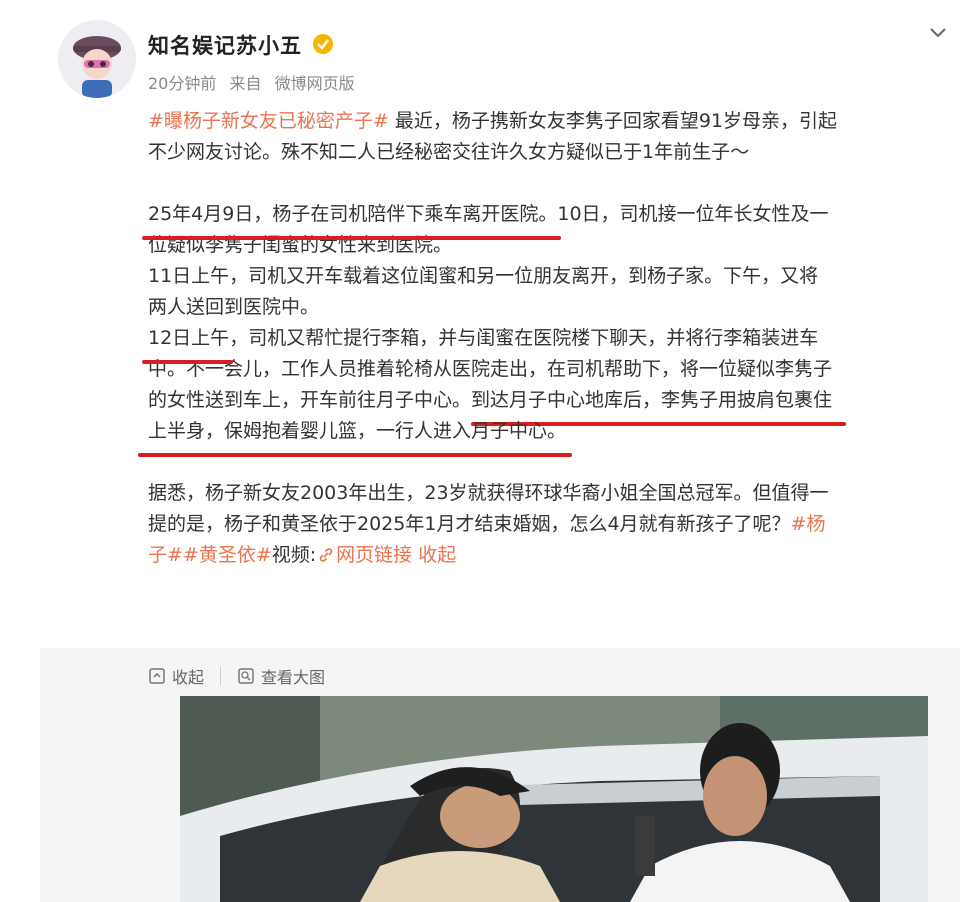  Describe the element at coordinates (326, 555) in the screenshot. I see `link-icon` at that location.